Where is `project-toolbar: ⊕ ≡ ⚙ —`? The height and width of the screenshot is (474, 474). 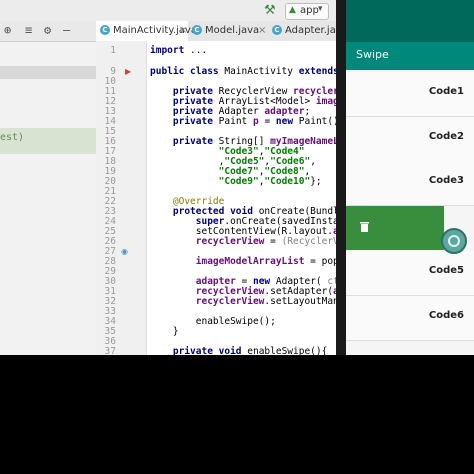 project-toolbar: ⊕ ≡ ⚙ — is located at coordinates (48, 31).